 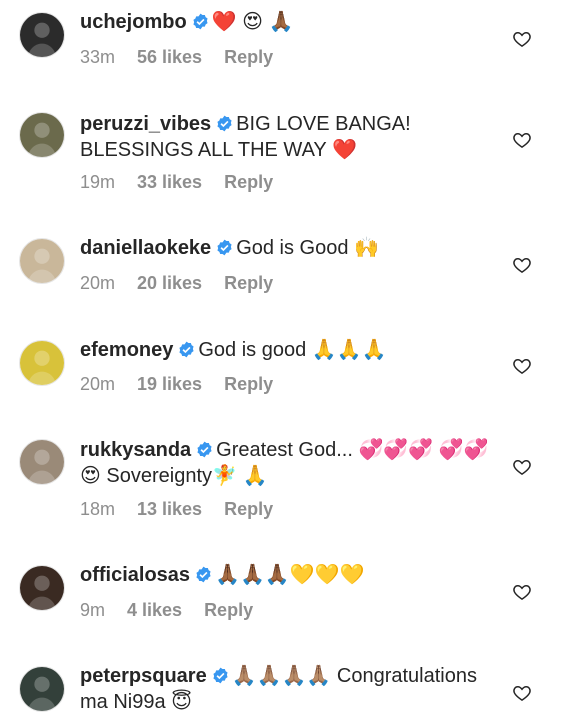 I want to click on username-link: officialosas, so click(x=135, y=575).